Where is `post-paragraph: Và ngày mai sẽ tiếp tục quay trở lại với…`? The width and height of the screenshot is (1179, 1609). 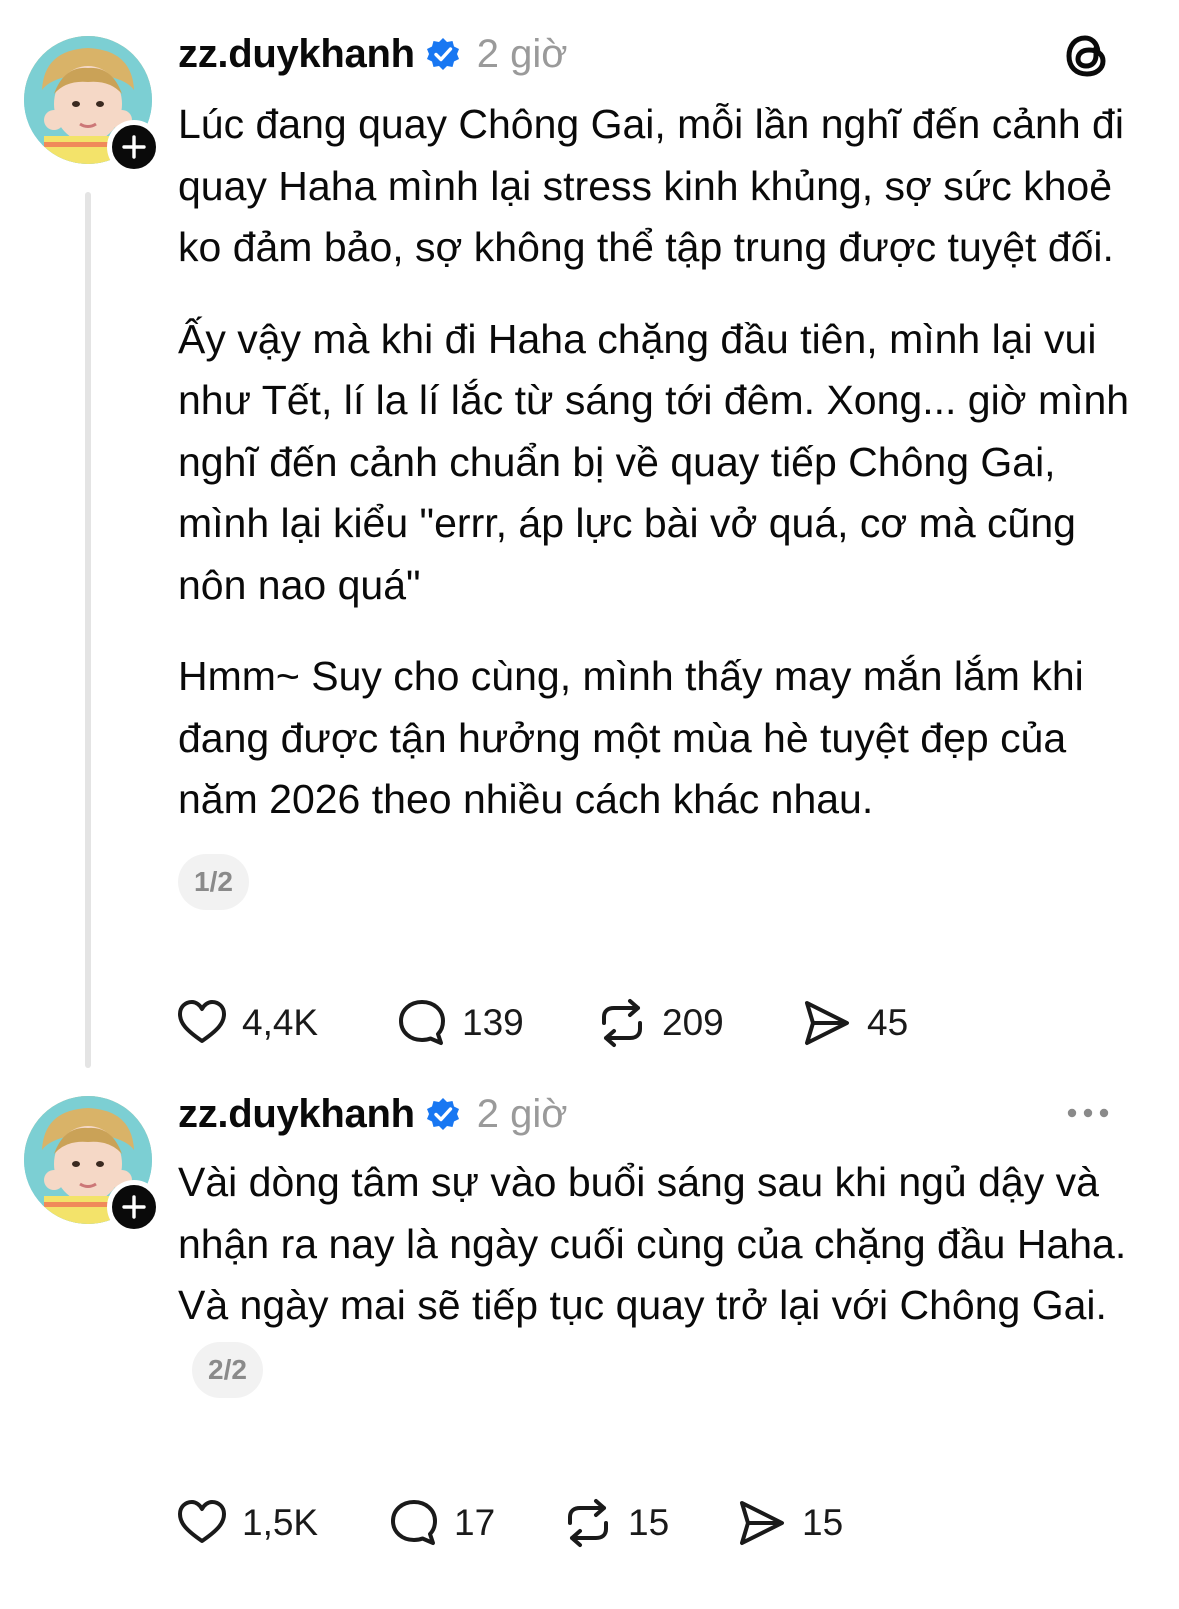 post-paragraph: Và ngày mai sẽ tiếp tục quay trở lại với… is located at coordinates (658, 1336).